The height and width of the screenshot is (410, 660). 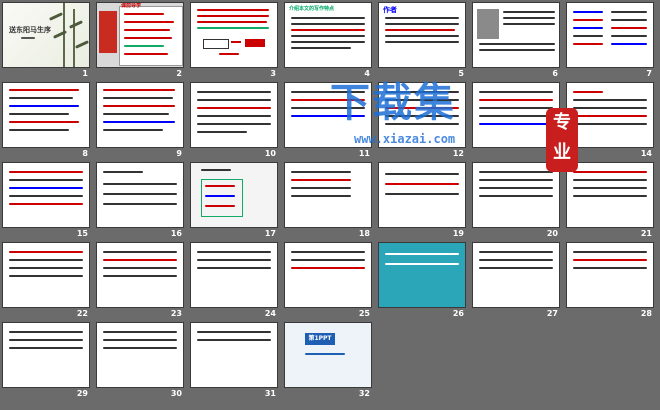 What do you see at coordinates (140, 280) in the screenshot?
I see `slide-thumb-23: 23` at bounding box center [140, 280].